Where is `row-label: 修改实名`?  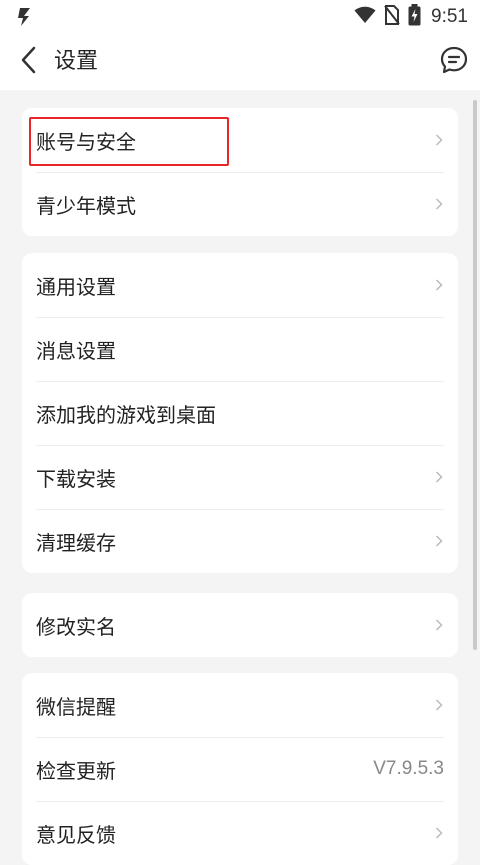 row-label: 修改实名 is located at coordinates (76, 626).